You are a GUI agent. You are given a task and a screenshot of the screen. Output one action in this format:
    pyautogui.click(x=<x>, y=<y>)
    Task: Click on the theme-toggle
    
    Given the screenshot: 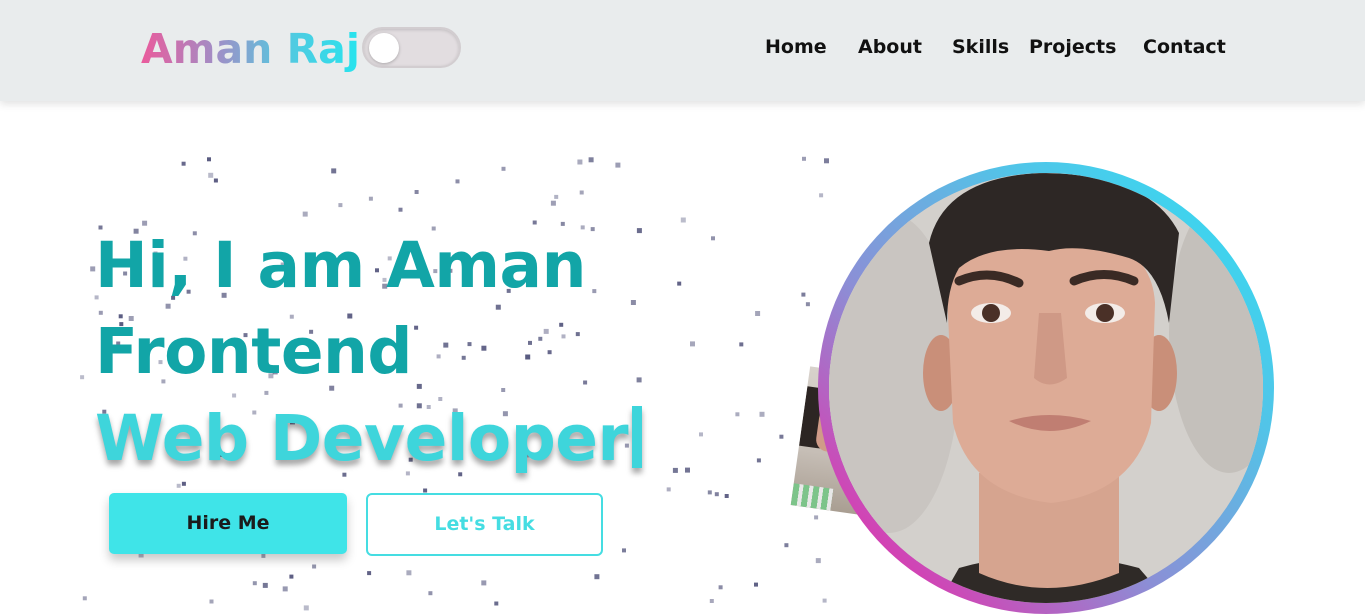 What is the action you would take?
    pyautogui.click(x=411, y=47)
    